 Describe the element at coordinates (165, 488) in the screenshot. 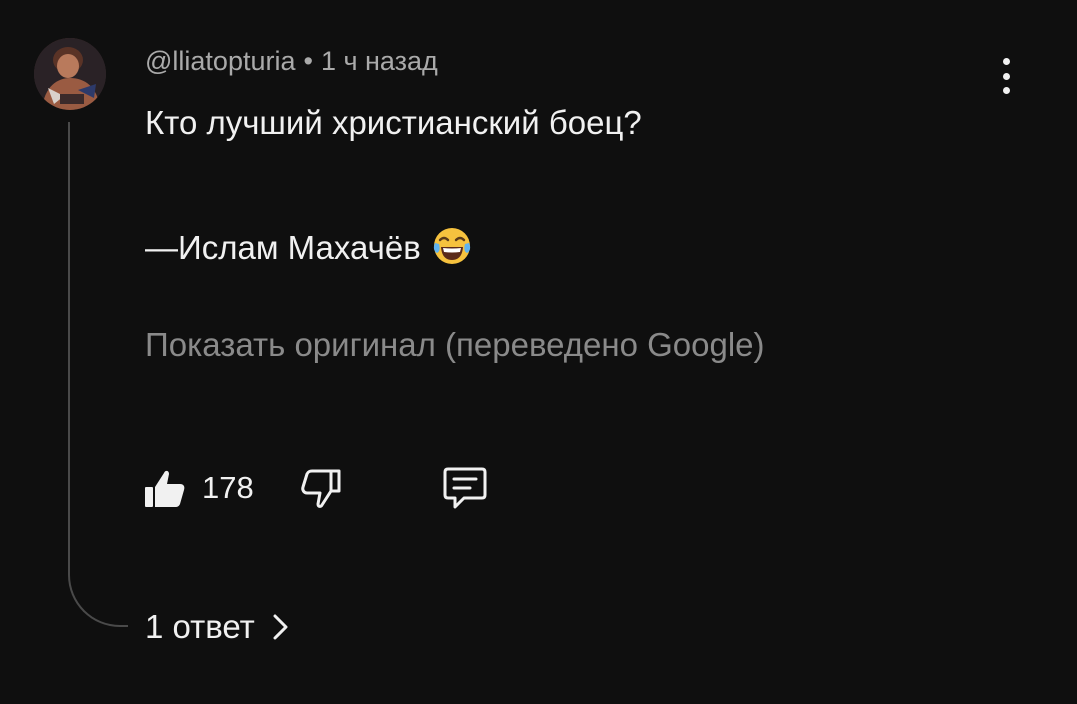

I see `thumb-up-icon` at that location.